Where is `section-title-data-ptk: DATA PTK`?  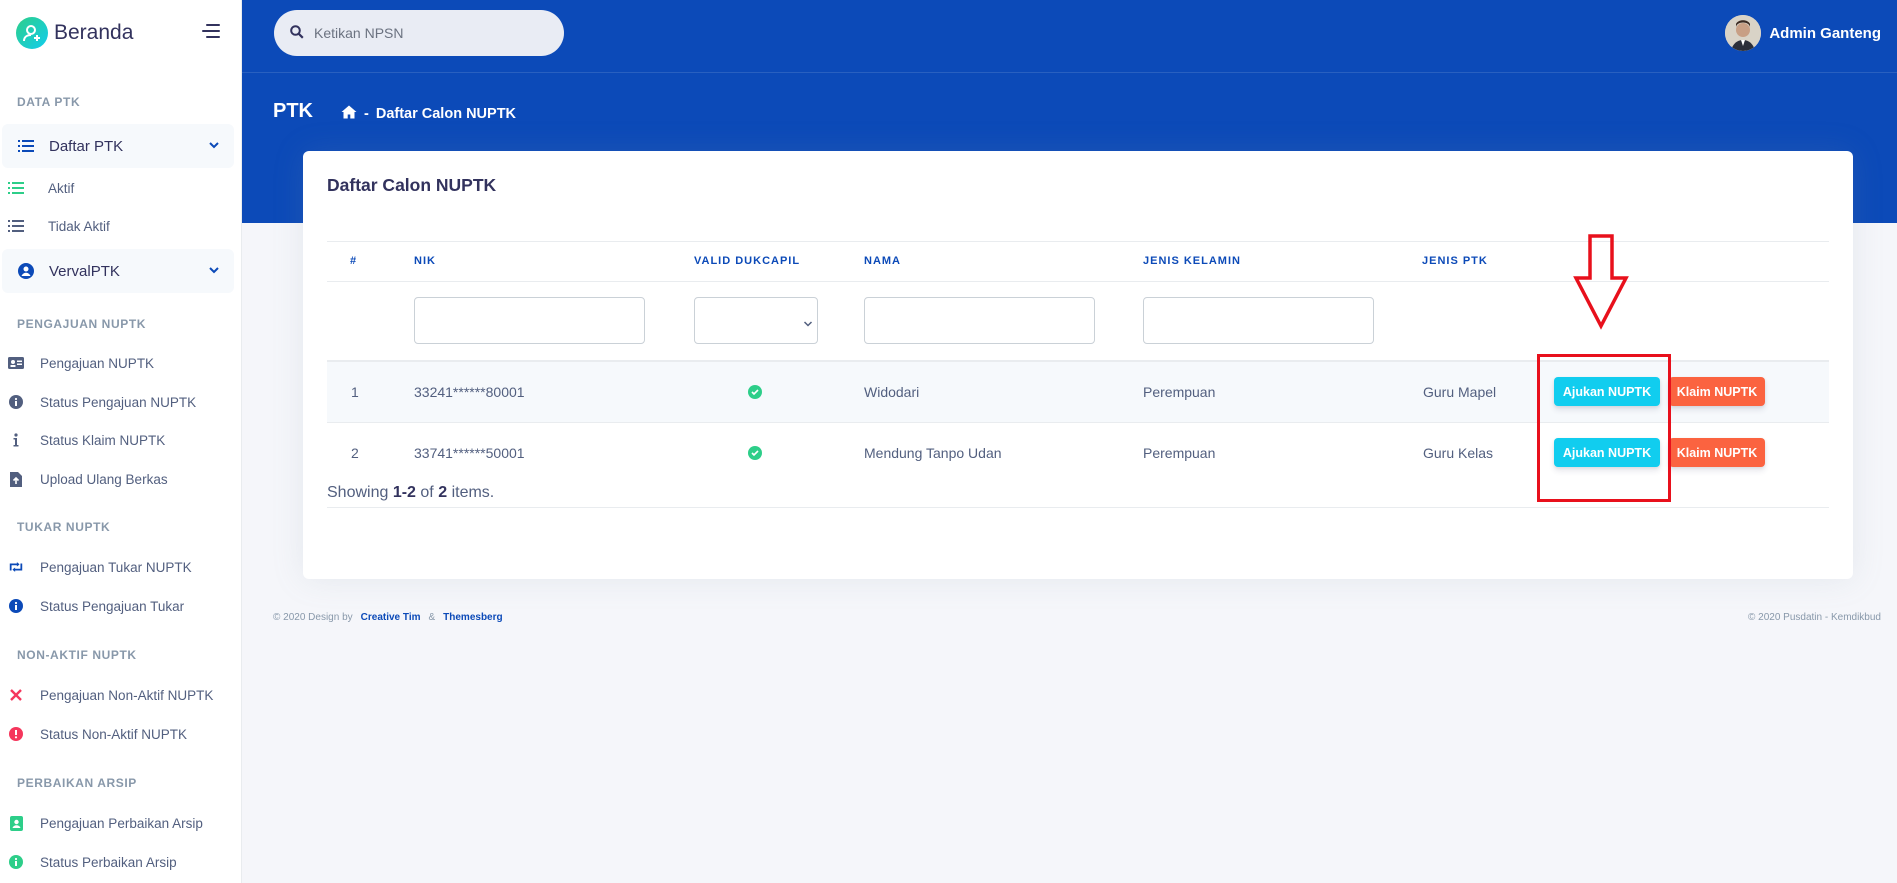 section-title-data-ptk: DATA PTK is located at coordinates (49, 102).